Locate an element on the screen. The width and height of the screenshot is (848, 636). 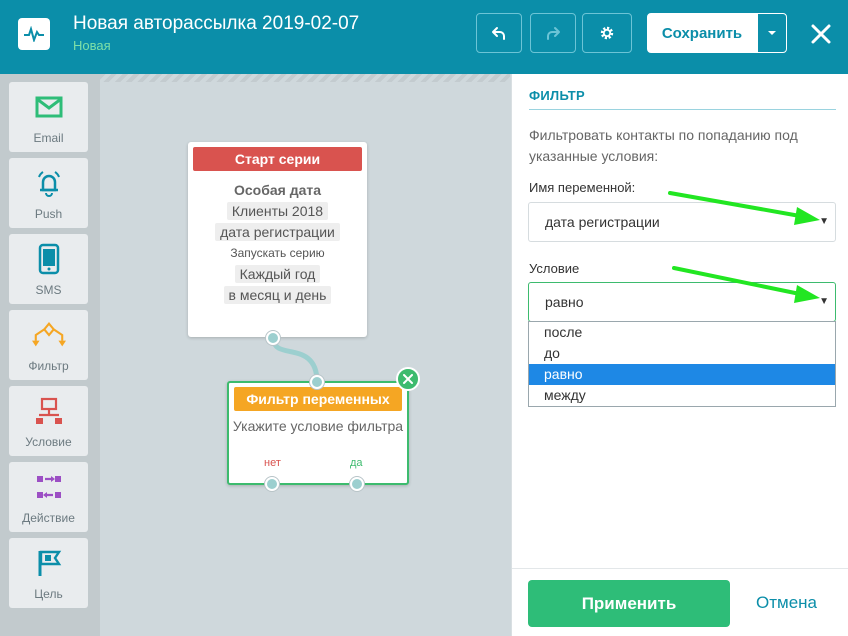
undo-button is located at coordinates (499, 33).